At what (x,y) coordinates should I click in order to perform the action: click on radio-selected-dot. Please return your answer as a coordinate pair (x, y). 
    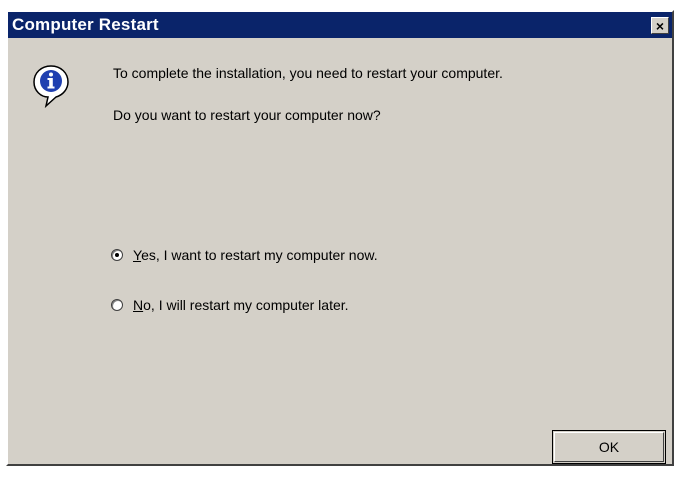
    Looking at the image, I should click on (117, 255).